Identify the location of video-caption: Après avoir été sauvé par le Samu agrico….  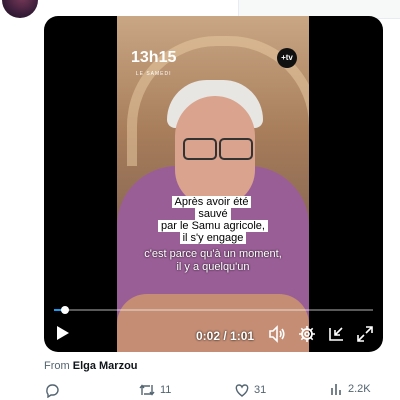
(213, 220).